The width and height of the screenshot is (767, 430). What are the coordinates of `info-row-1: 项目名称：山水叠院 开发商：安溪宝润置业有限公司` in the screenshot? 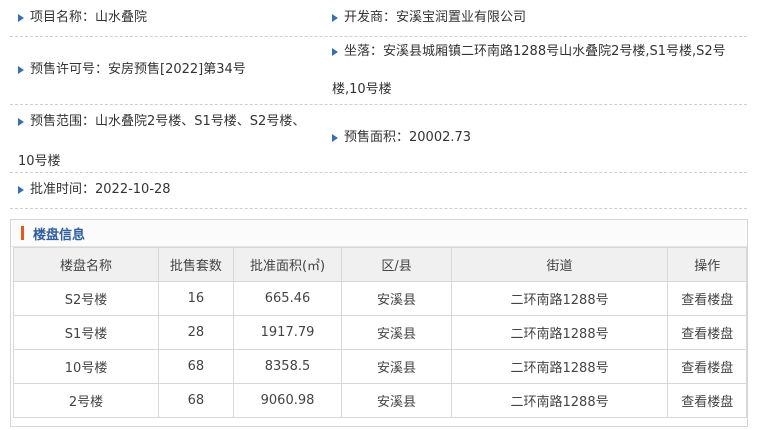 It's located at (378, 18).